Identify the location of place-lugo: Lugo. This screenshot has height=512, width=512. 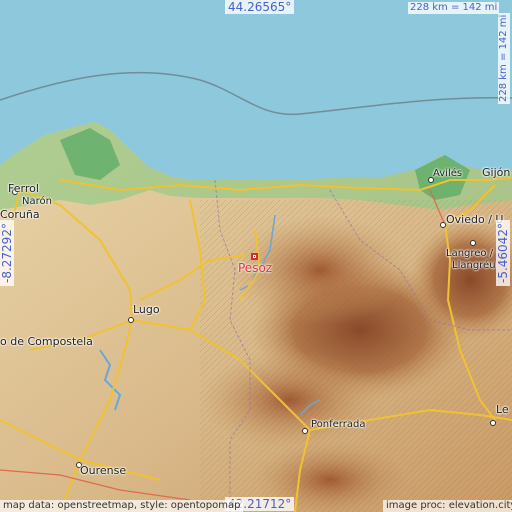
(146, 309).